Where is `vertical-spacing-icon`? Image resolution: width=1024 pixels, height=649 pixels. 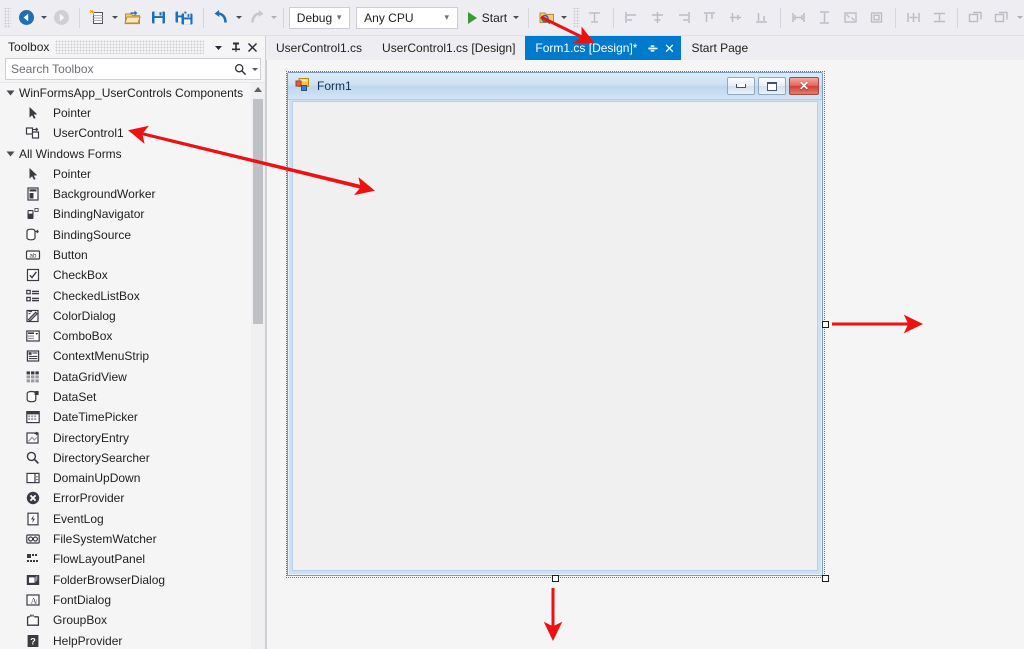
vertical-spacing-icon is located at coordinates (939, 18).